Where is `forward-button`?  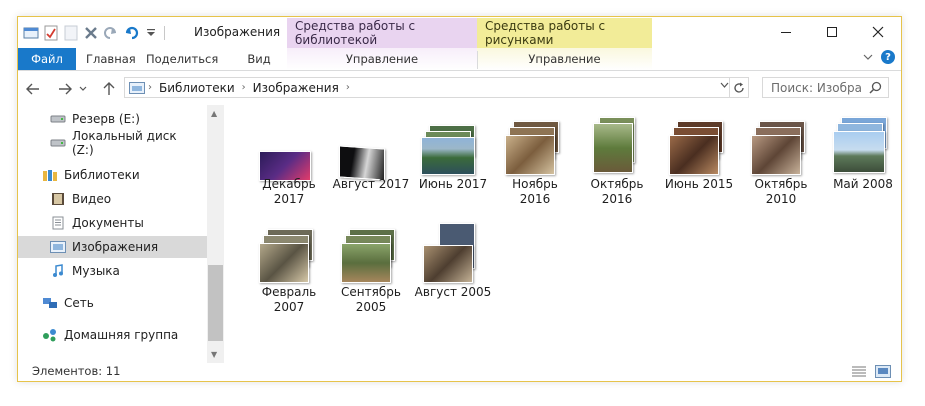 forward-button is located at coordinates (65, 89).